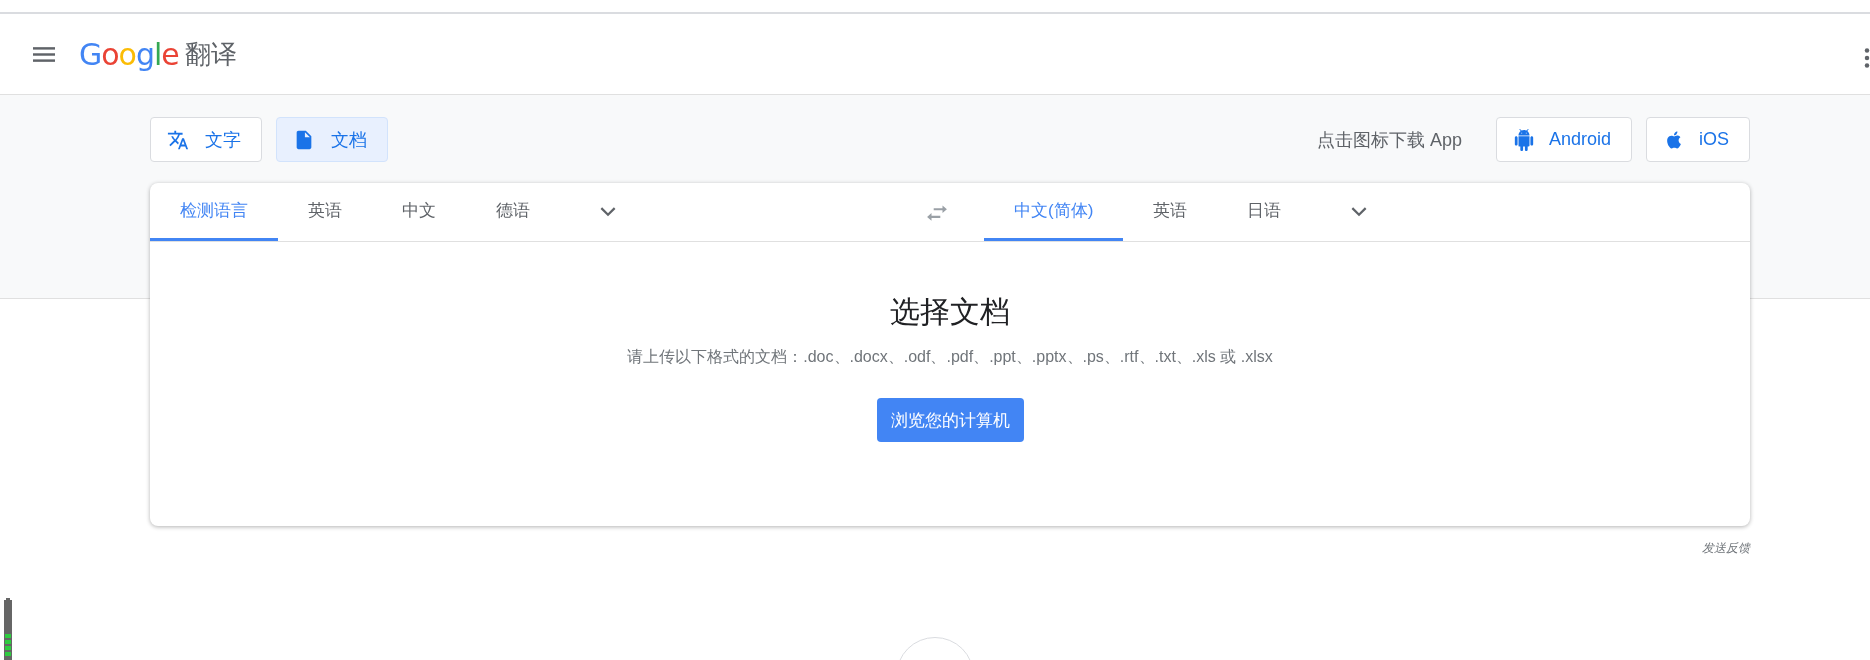 Image resolution: width=1870 pixels, height=660 pixels. Describe the element at coordinates (1563, 139) in the screenshot. I see `app-button: Android` at that location.